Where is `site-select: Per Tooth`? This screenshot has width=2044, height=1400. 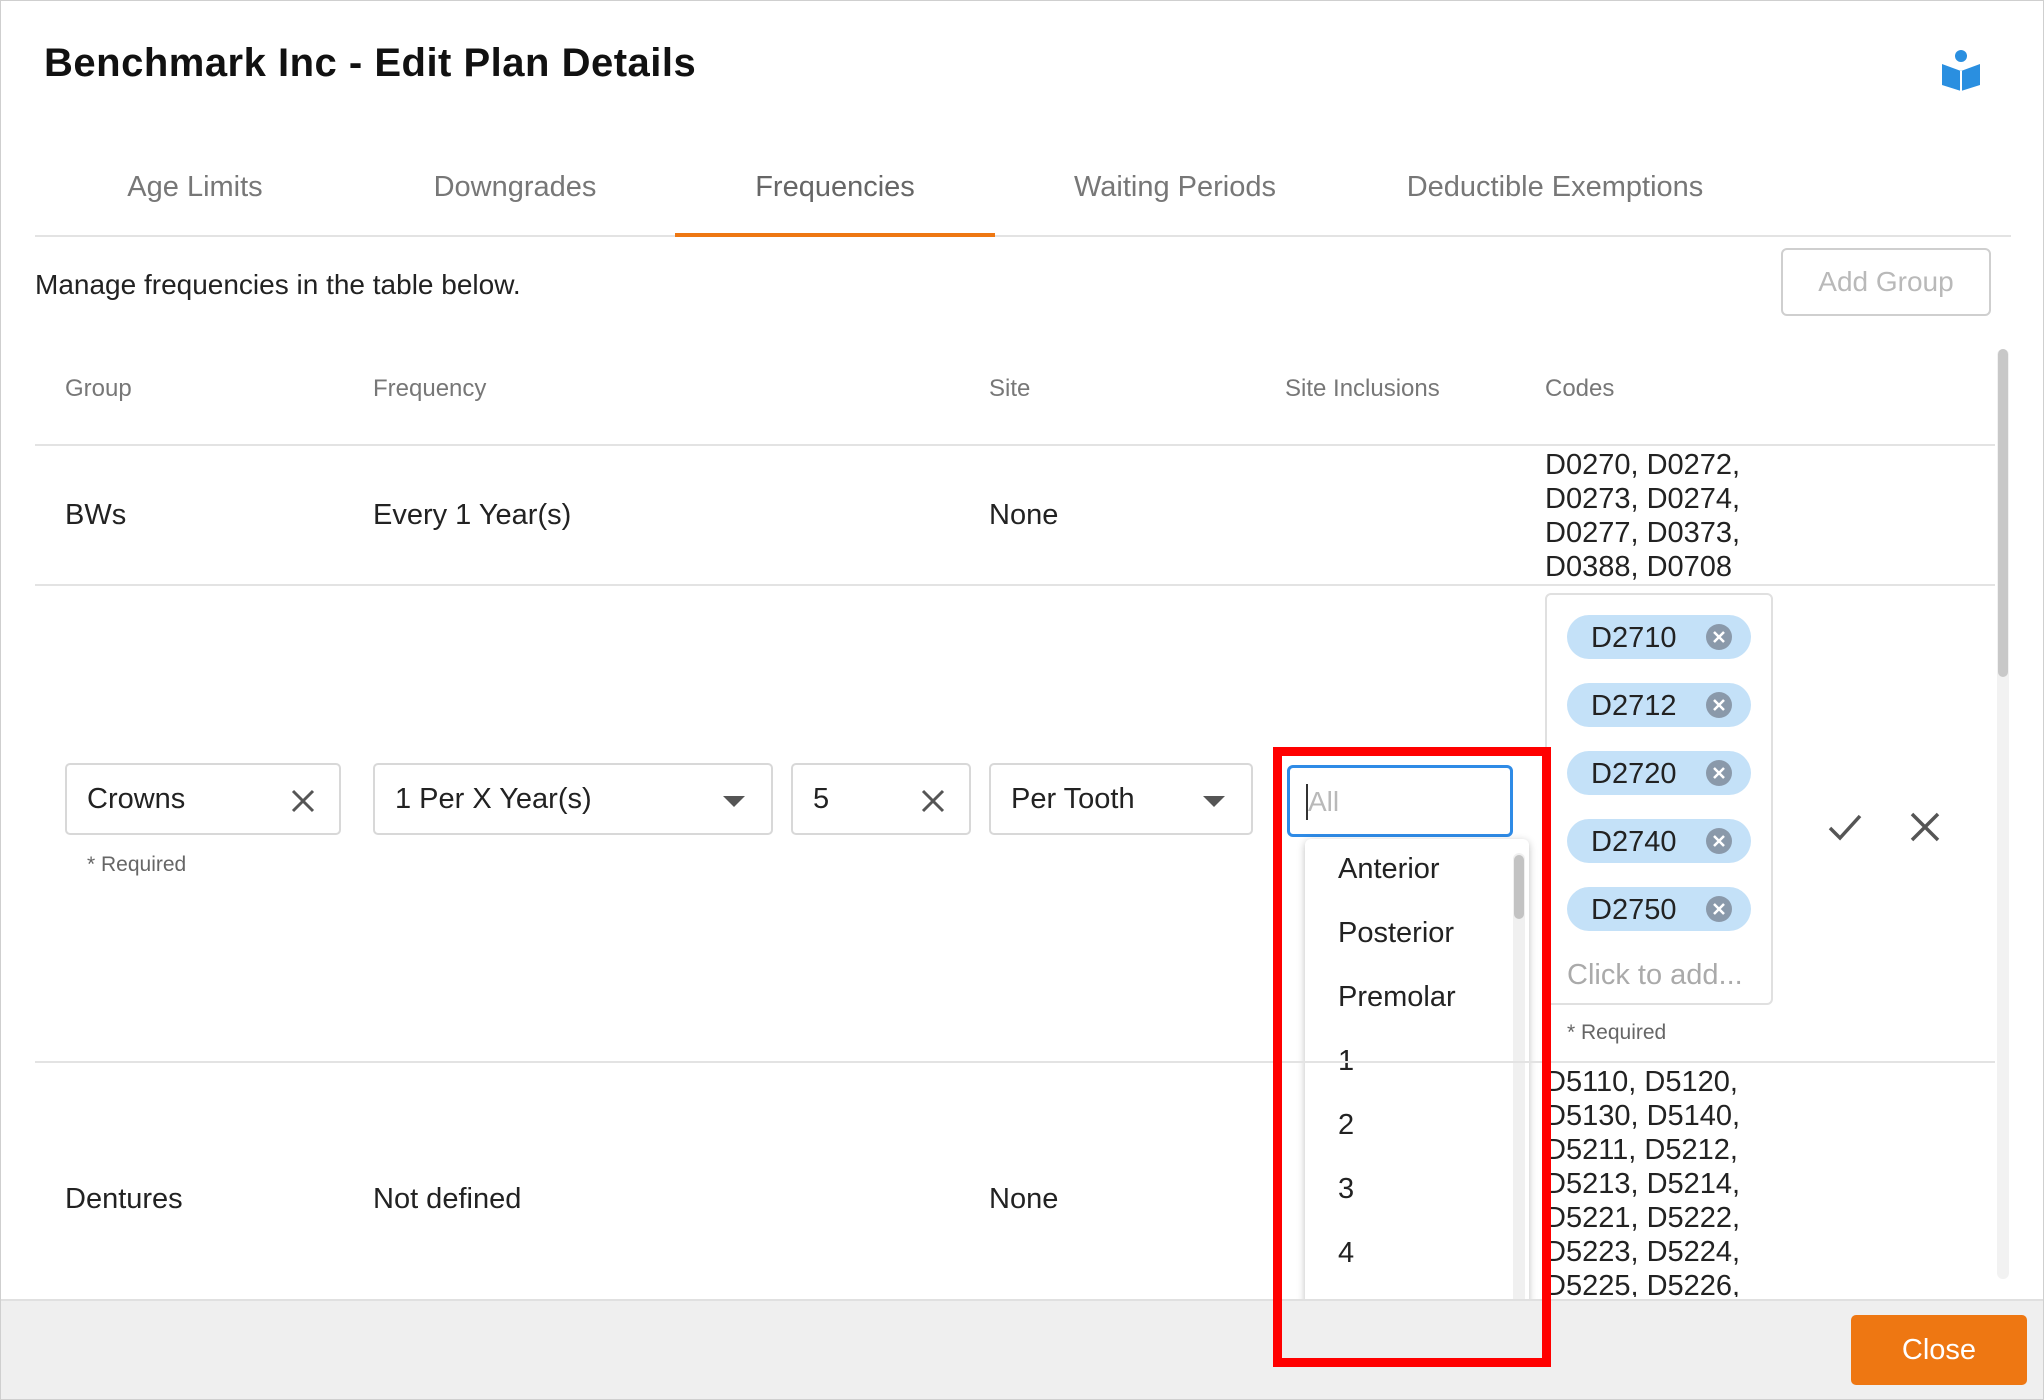 site-select: Per Tooth is located at coordinates (1121, 799).